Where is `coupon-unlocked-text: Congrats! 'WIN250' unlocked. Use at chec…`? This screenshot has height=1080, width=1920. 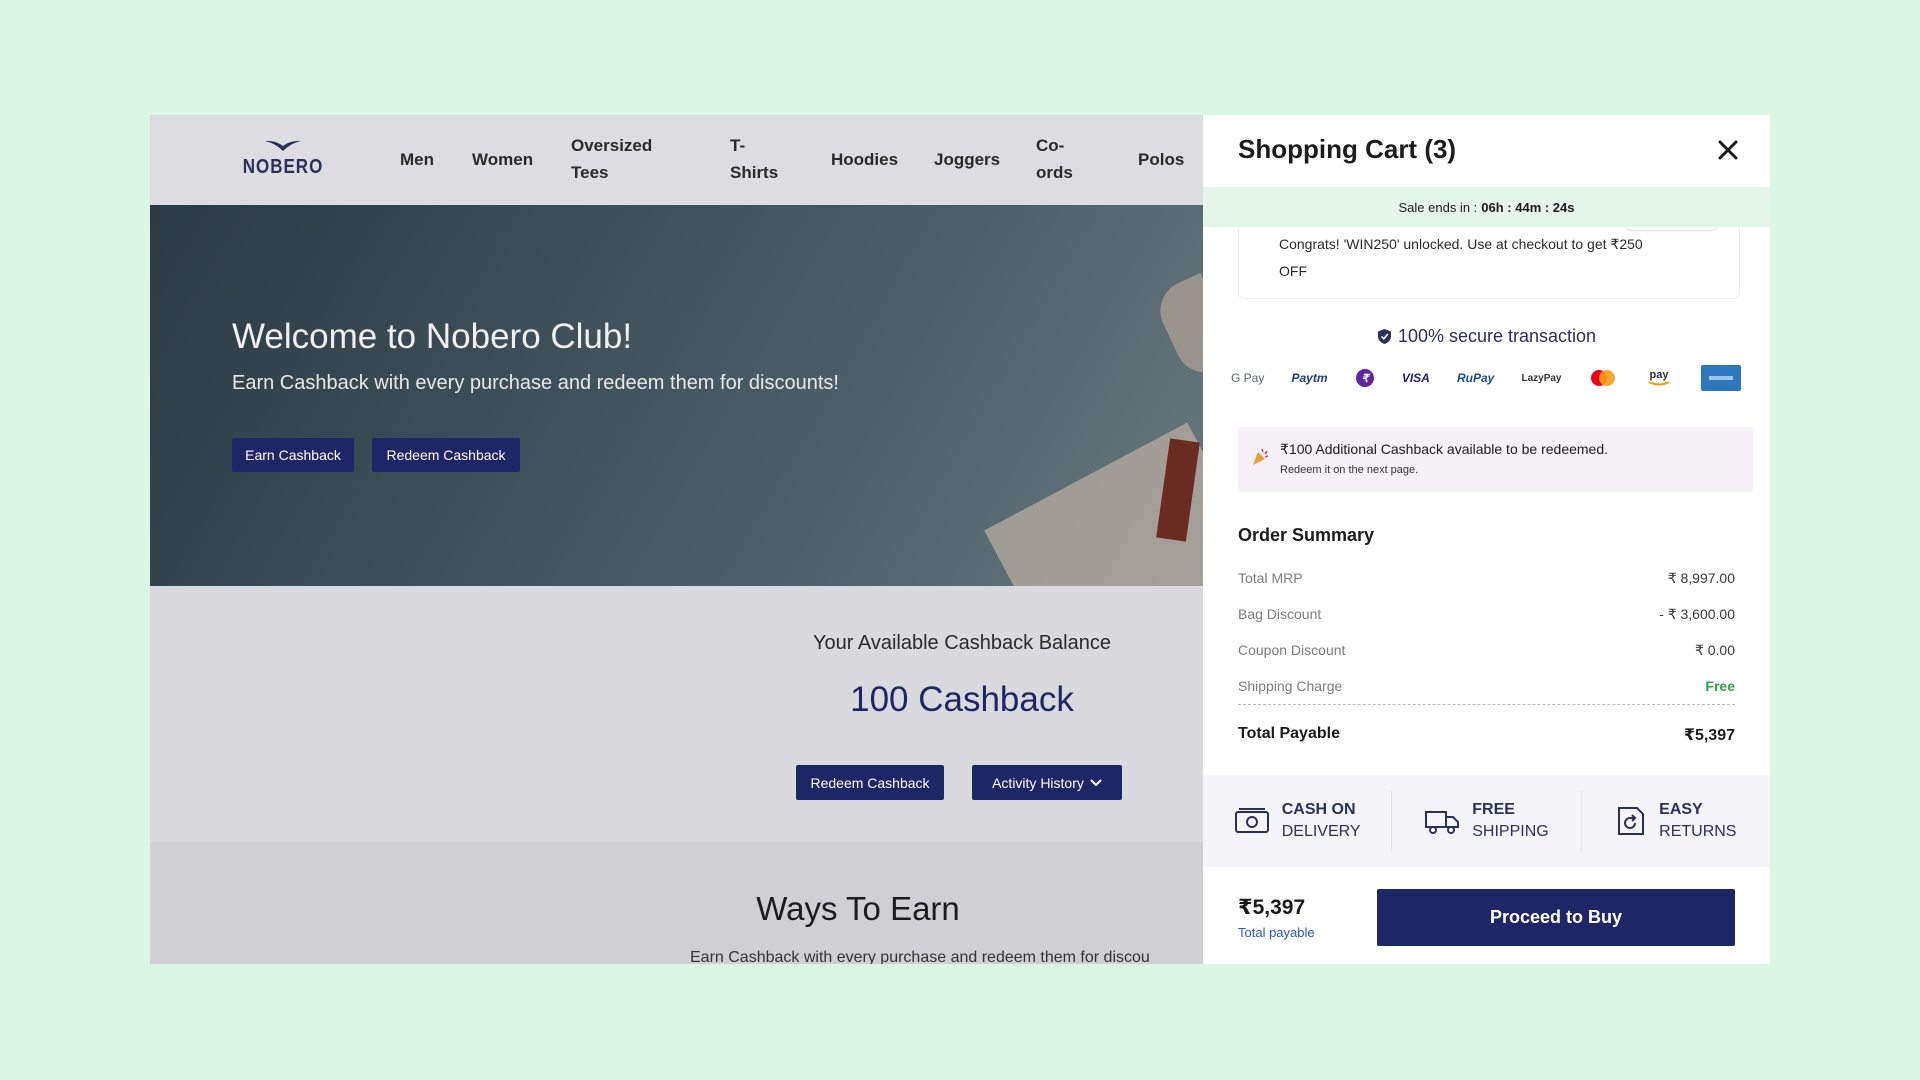
coupon-unlocked-text: Congrats! 'WIN250' unlocked. Use at chec… is located at coordinates (1461, 257).